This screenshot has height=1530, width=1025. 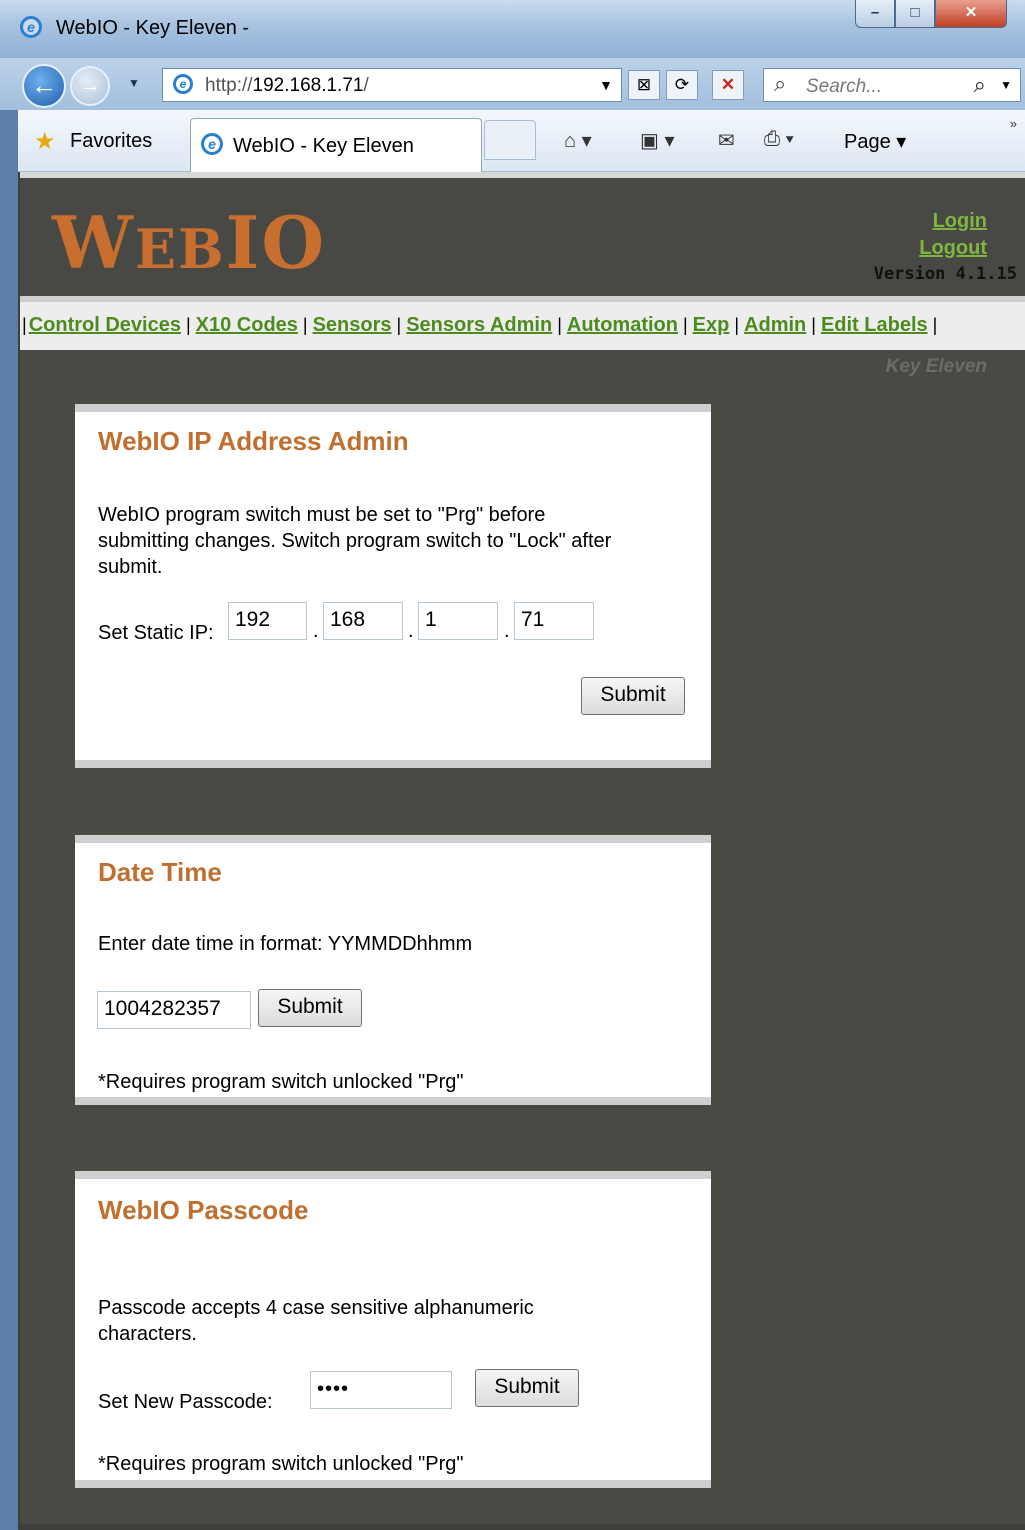 I want to click on search-icon: ⌕, so click(x=780, y=83).